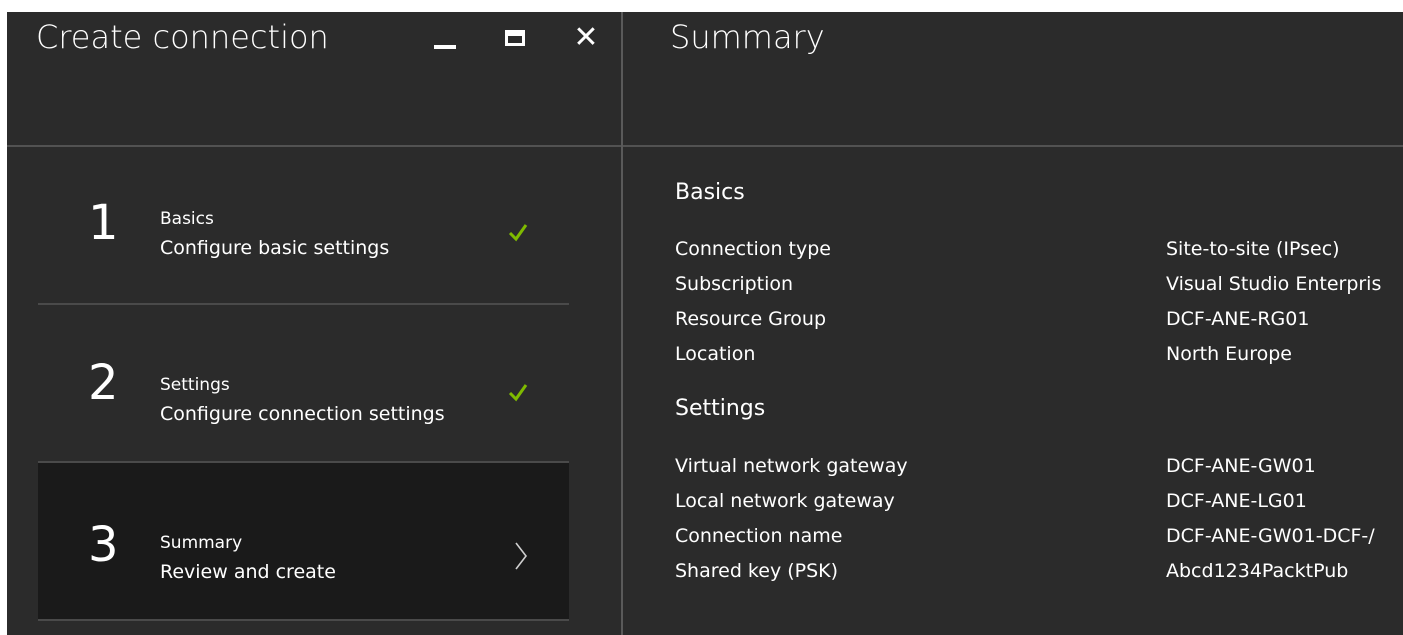 This screenshot has width=1403, height=635. What do you see at coordinates (195, 385) in the screenshot?
I see `step-title: Settings` at bounding box center [195, 385].